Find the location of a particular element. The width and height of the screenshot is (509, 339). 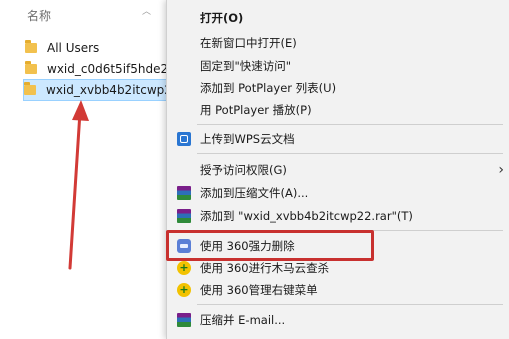

menu-item-pin-quick-access: 固定到"快速访问" is located at coordinates (338, 65).